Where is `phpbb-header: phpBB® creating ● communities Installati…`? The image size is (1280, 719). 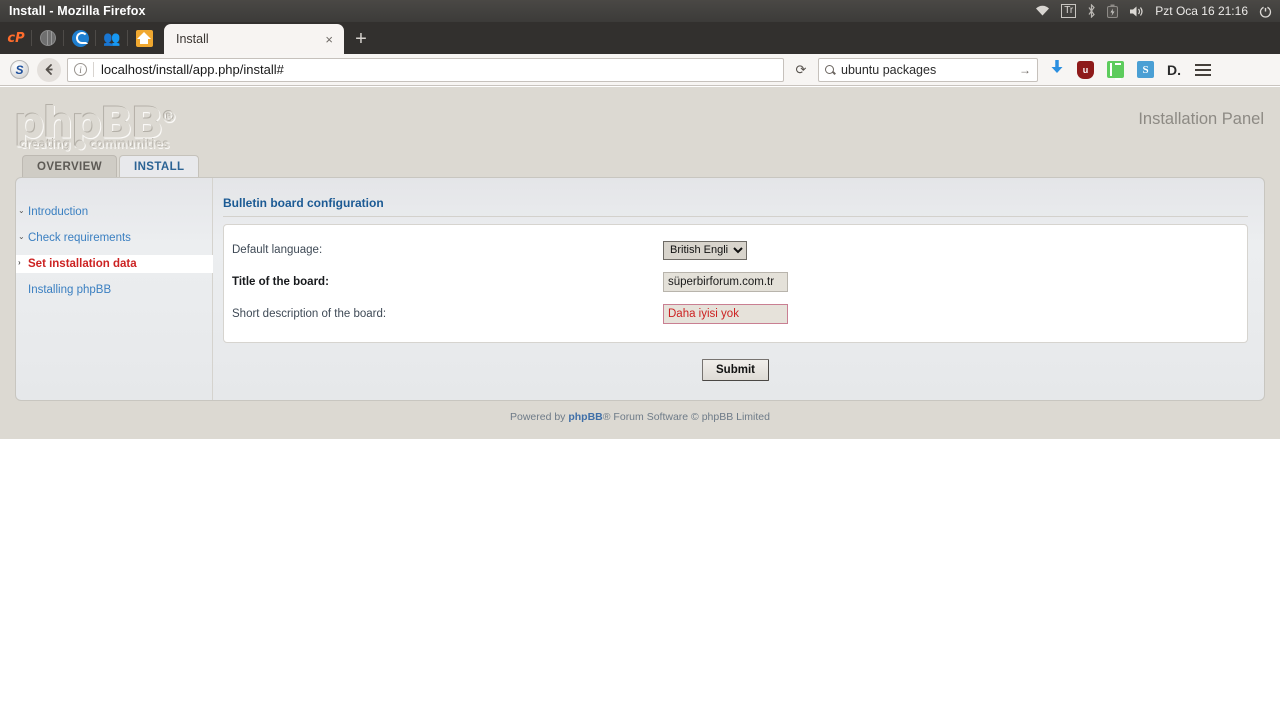 phpbb-header: phpBB® creating ● communities Installati… is located at coordinates (640, 121).